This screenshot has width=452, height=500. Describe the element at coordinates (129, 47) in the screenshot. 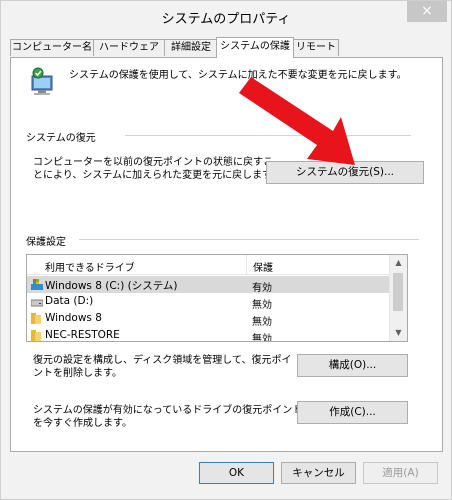

I see `tab-hardware: ハードウェア` at that location.